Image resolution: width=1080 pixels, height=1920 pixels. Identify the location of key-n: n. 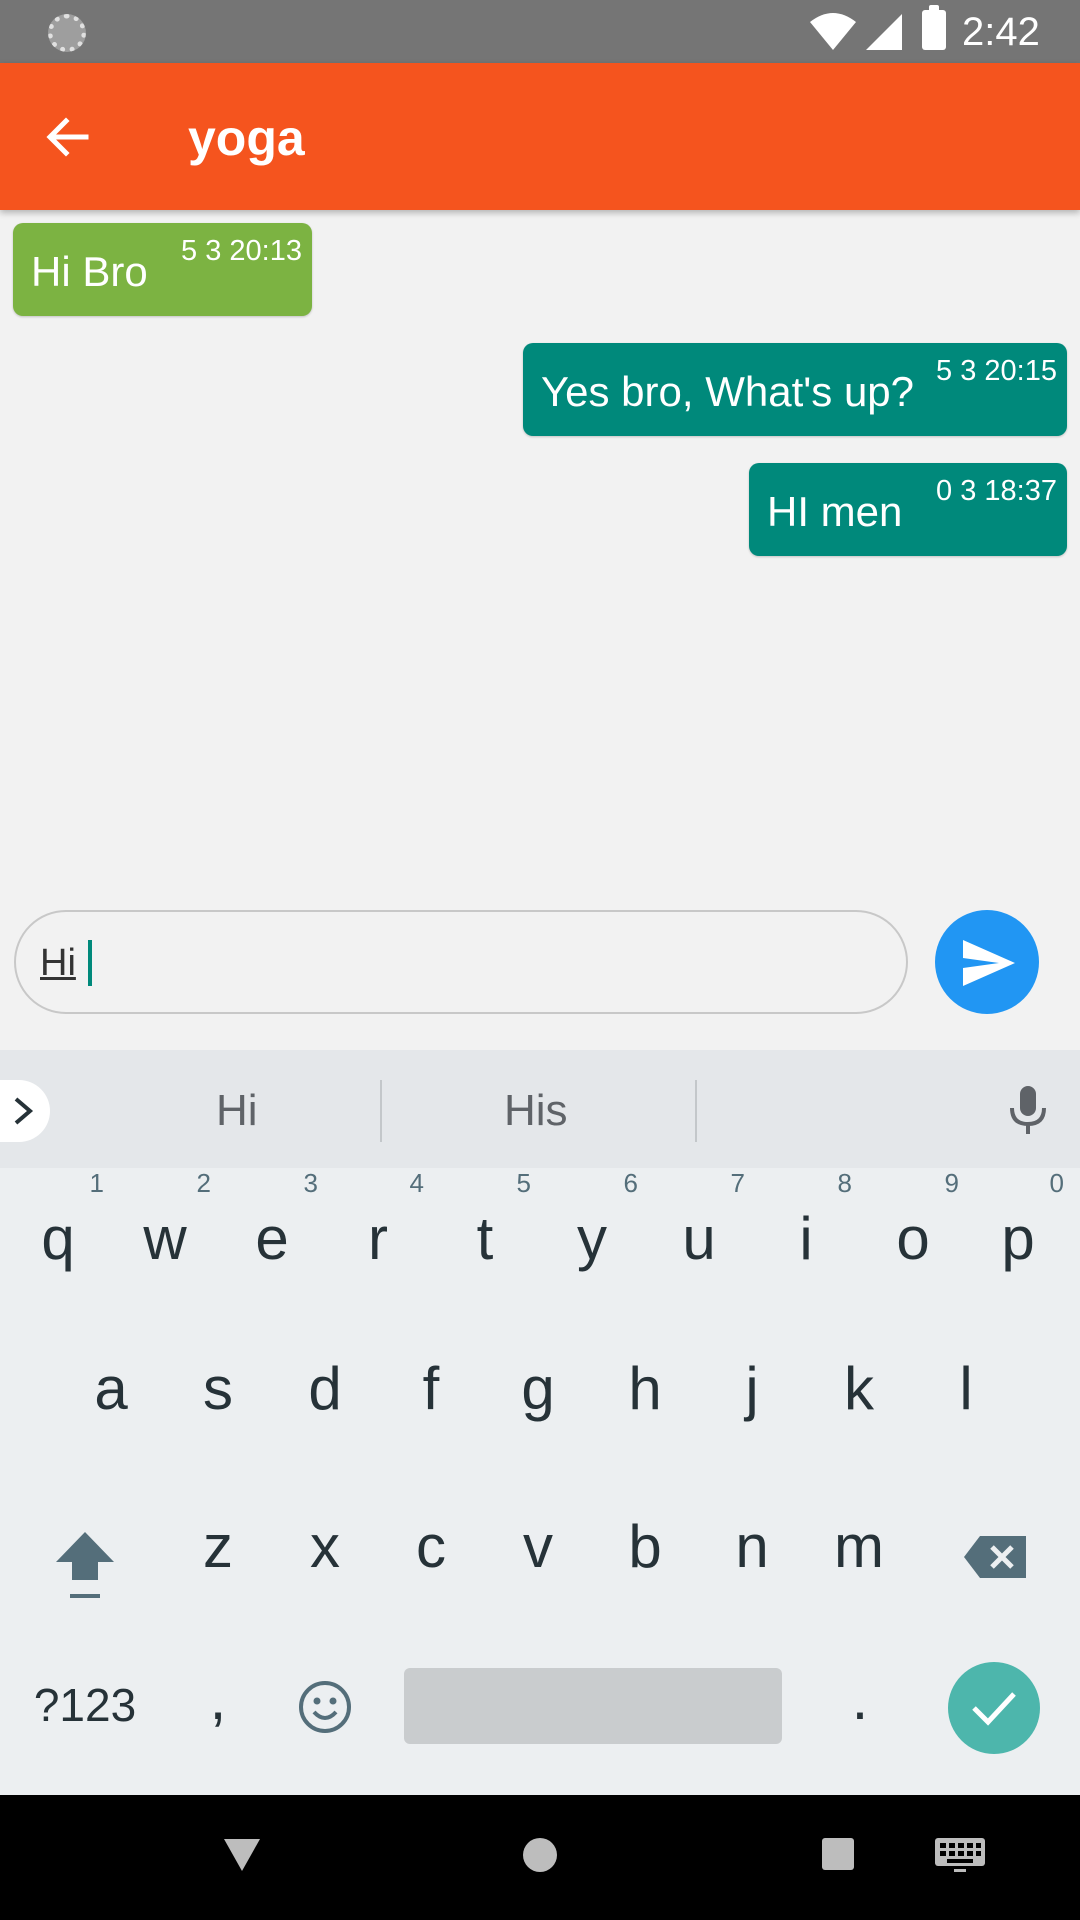
(752, 1546).